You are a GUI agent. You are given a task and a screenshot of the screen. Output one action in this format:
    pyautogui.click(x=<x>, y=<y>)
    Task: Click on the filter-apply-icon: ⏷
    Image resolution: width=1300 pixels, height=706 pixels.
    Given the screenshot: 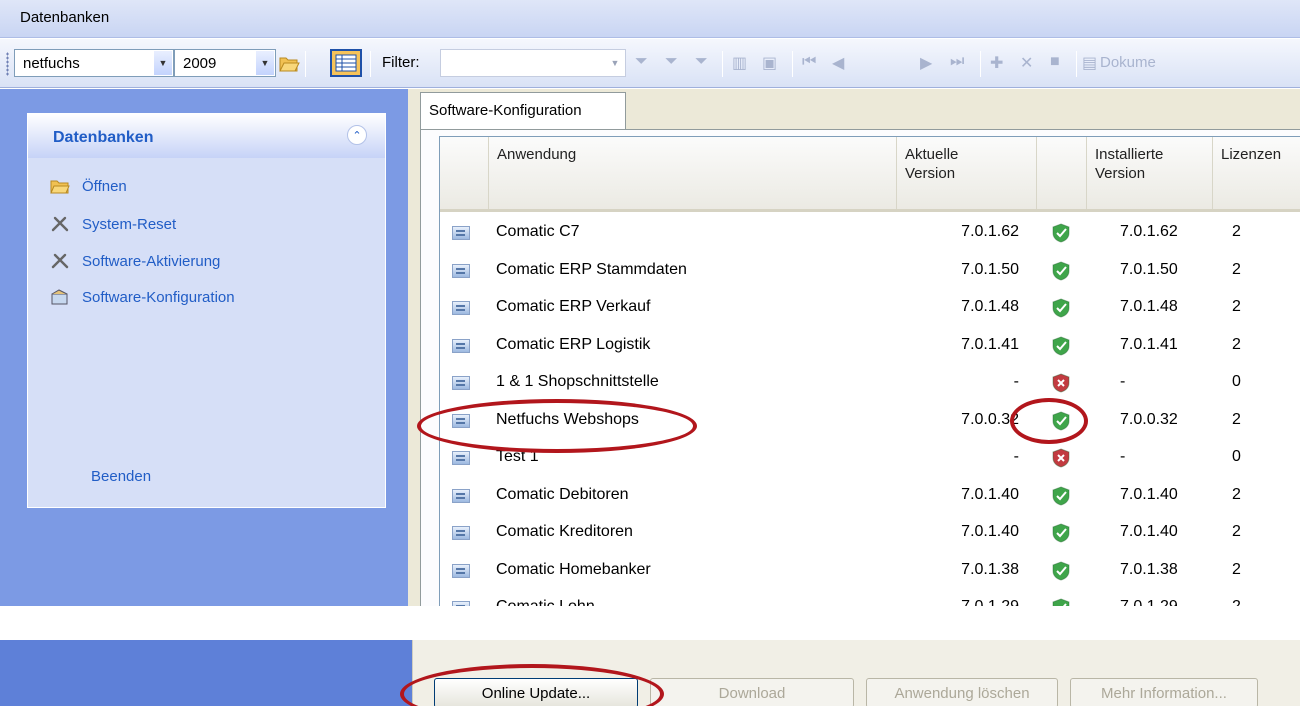 What is the action you would take?
    pyautogui.click(x=641, y=62)
    